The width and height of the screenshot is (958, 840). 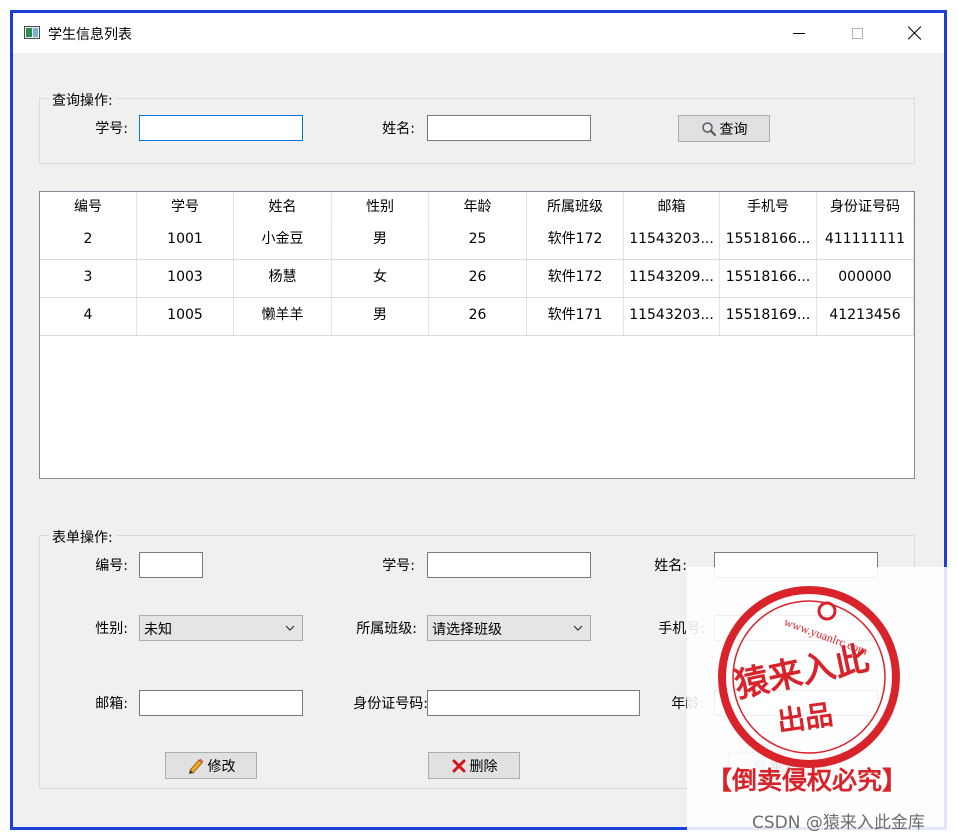 What do you see at coordinates (88, 278) in the screenshot?
I see `table-cell: 3` at bounding box center [88, 278].